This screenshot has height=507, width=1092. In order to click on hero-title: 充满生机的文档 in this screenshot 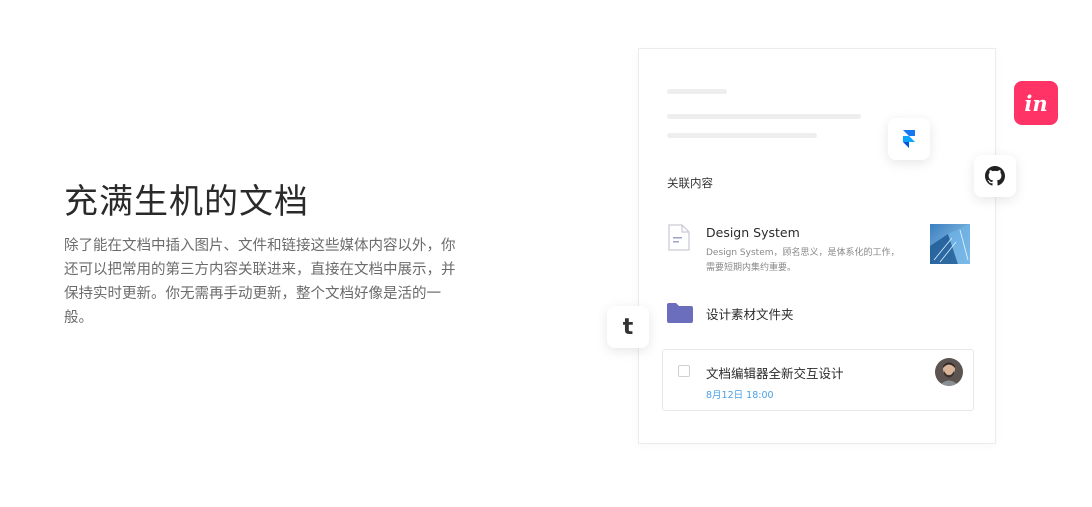, I will do `click(186, 202)`.